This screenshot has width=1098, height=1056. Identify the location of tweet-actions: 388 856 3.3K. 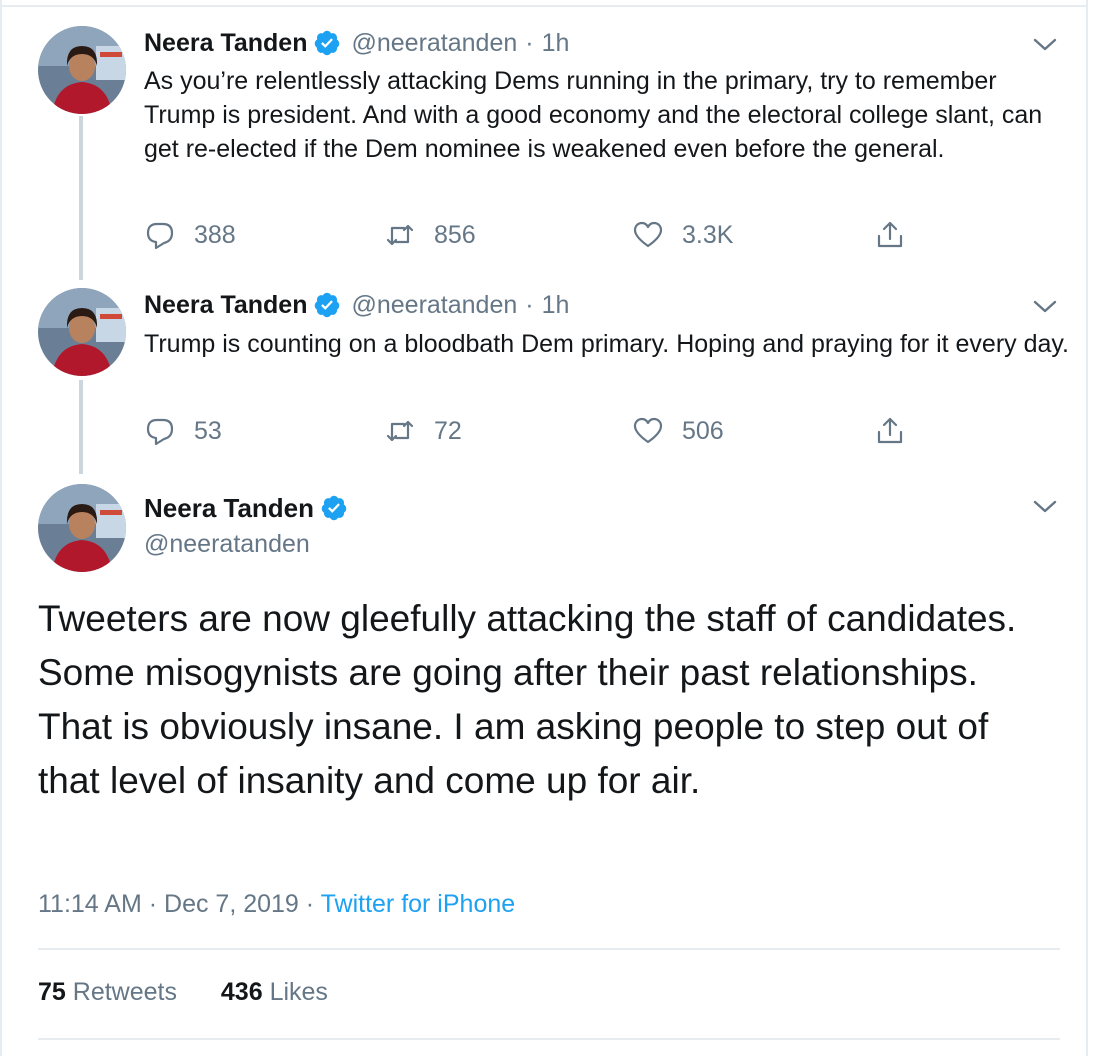
(544, 235).